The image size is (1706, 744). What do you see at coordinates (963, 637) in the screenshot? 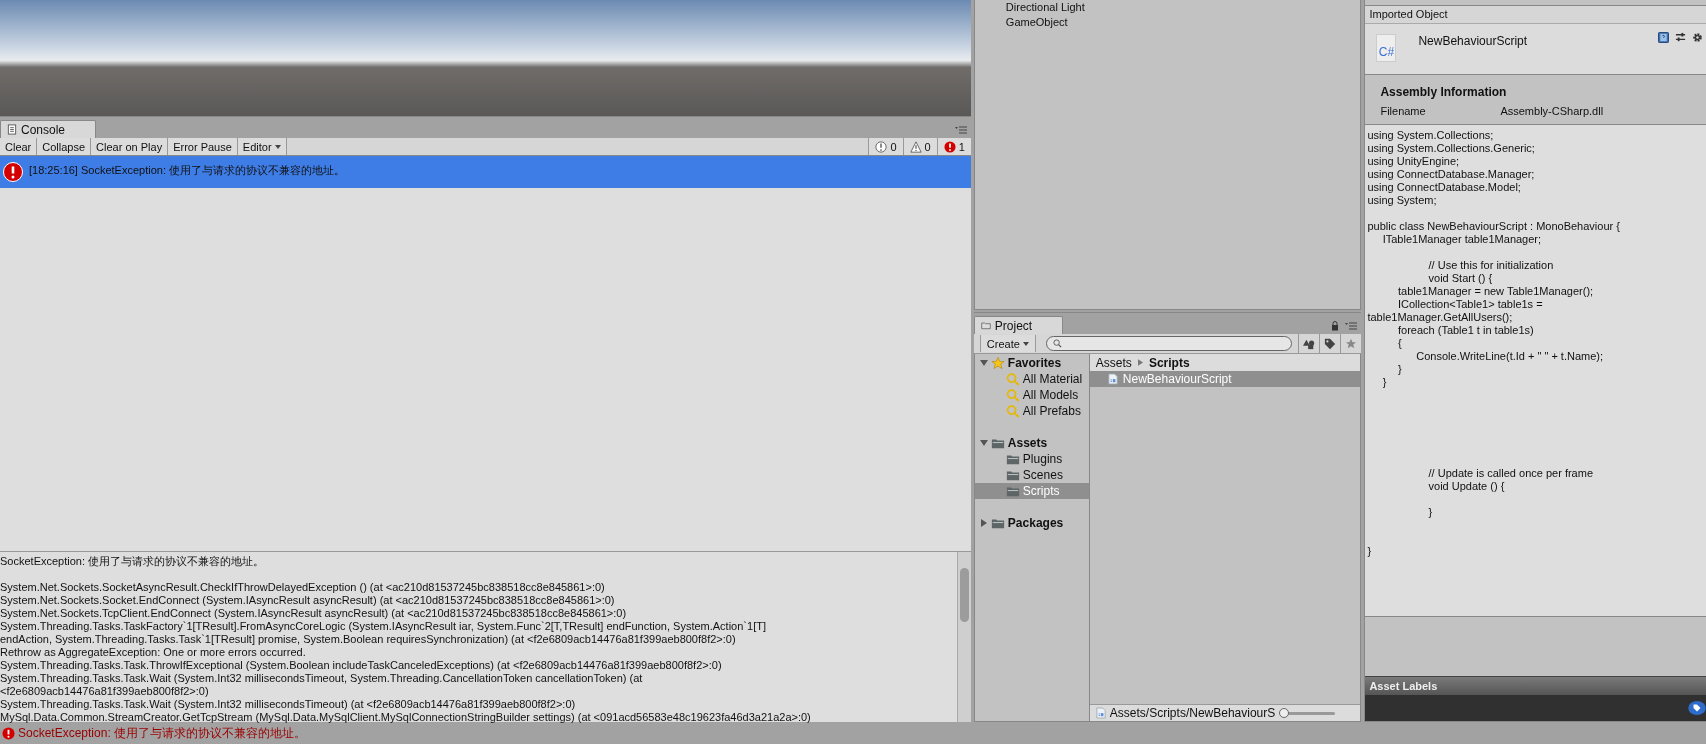
I see `scrollbar` at bounding box center [963, 637].